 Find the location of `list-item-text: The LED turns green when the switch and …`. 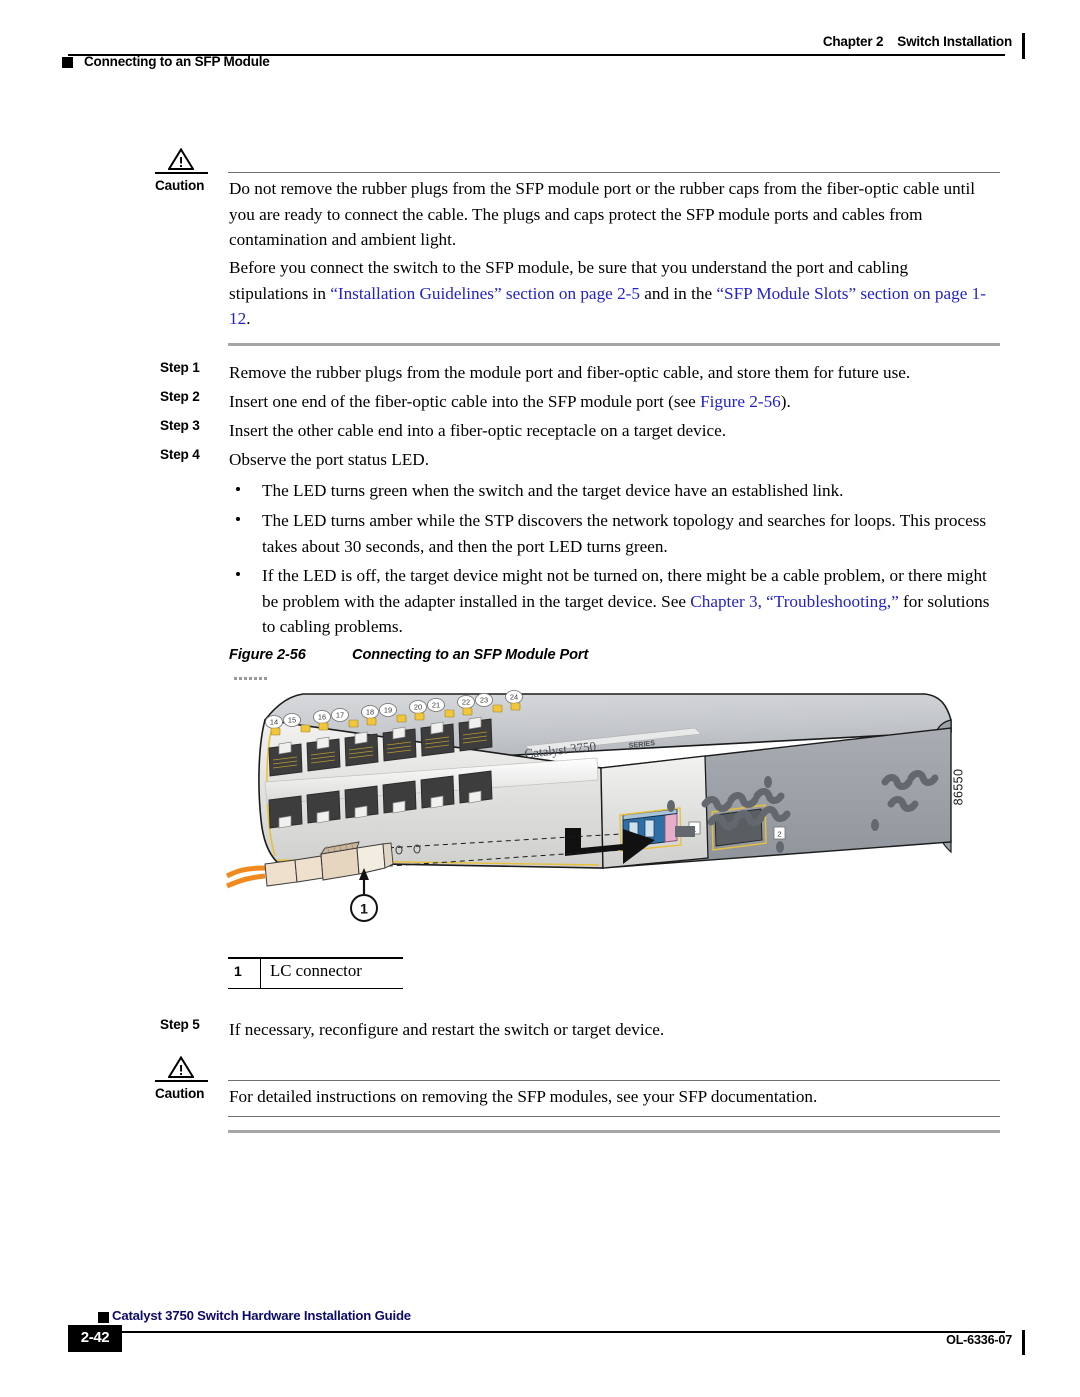

list-item-text: The LED turns green when the switch and … is located at coordinates (553, 490).